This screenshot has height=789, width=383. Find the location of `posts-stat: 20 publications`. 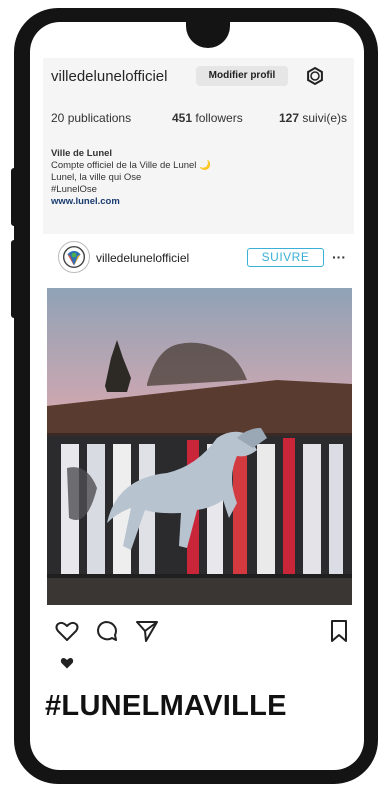

posts-stat: 20 publications is located at coordinates (91, 118).